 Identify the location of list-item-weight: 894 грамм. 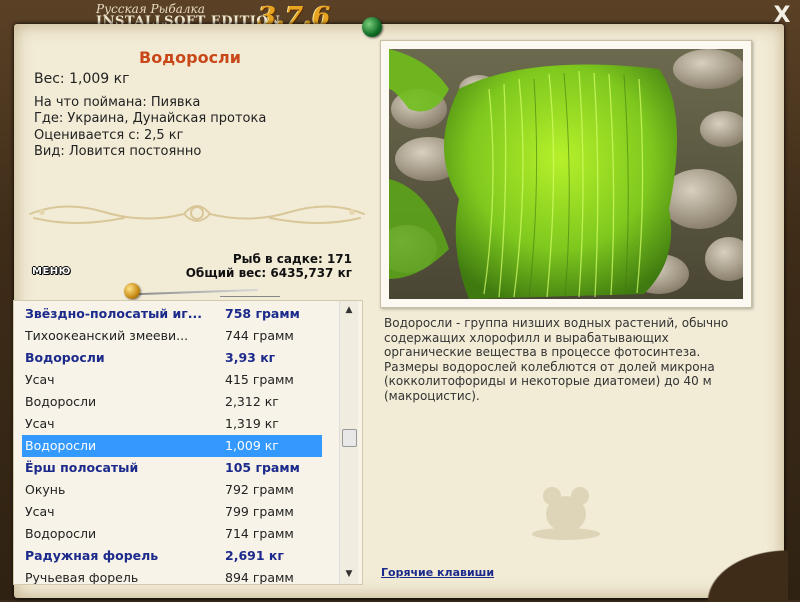
(259, 577).